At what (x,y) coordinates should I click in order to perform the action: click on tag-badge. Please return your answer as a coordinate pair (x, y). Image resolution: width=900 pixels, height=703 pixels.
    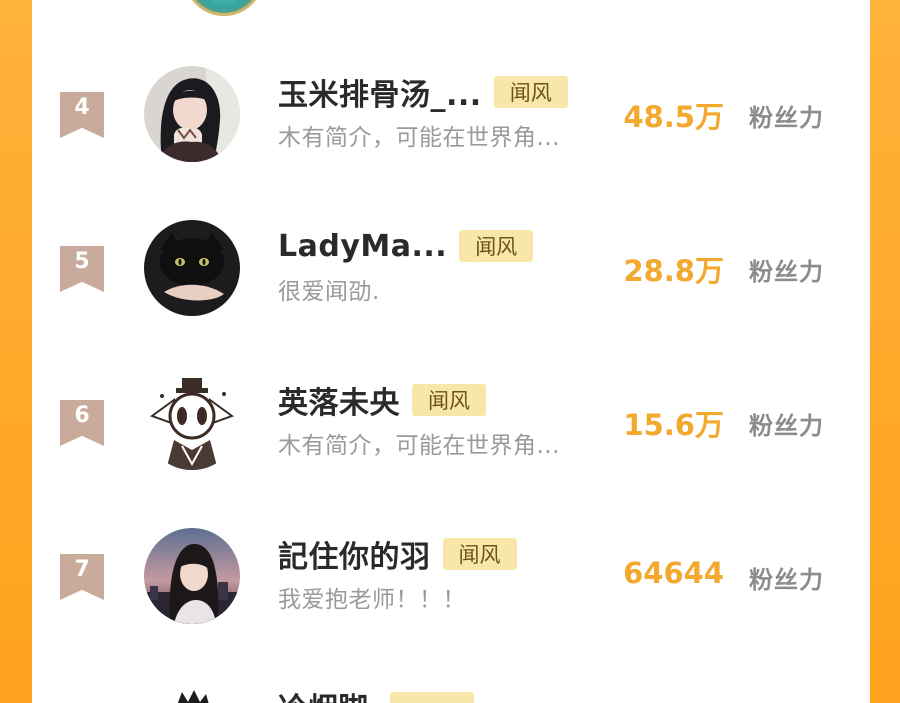
    Looking at the image, I should click on (432, 697).